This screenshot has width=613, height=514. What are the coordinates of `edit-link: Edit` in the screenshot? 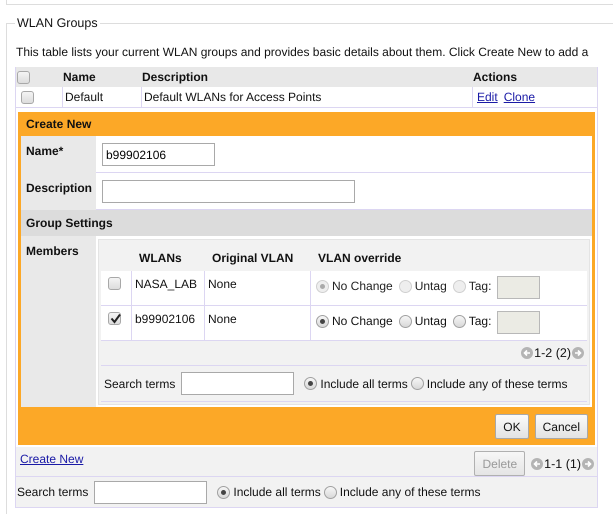 It's located at (487, 97).